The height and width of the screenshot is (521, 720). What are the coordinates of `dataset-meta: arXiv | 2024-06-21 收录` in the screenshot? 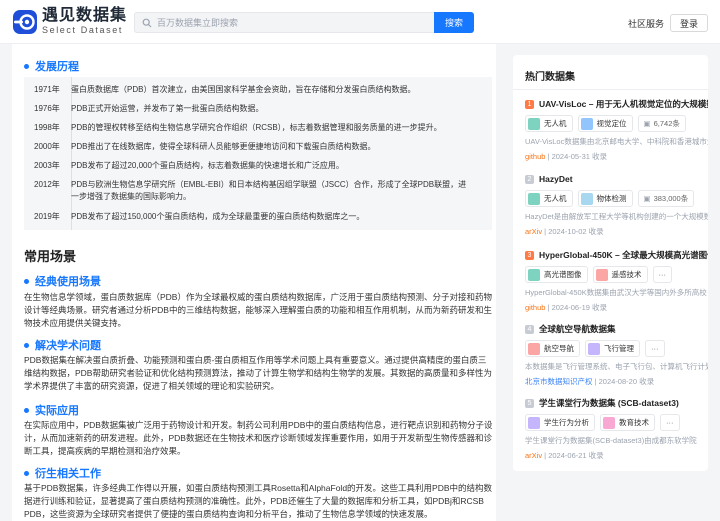 It's located at (616, 455).